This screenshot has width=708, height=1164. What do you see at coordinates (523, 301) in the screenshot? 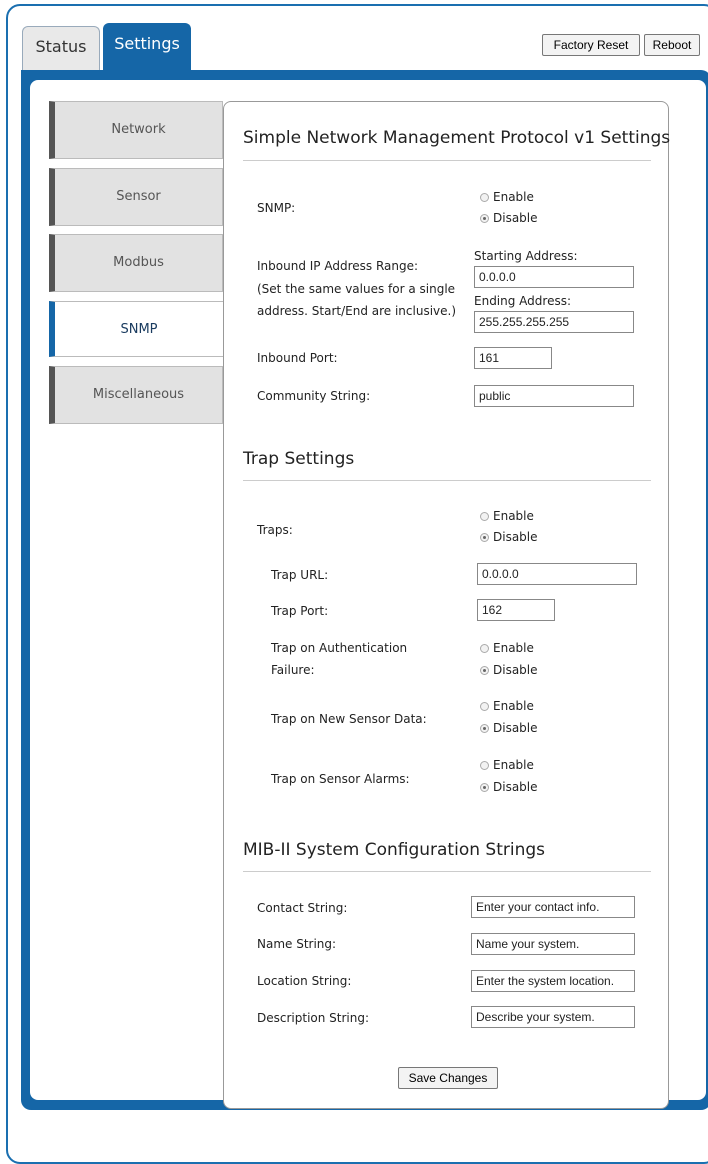
I see `ending-address-label: Ending Address:` at bounding box center [523, 301].